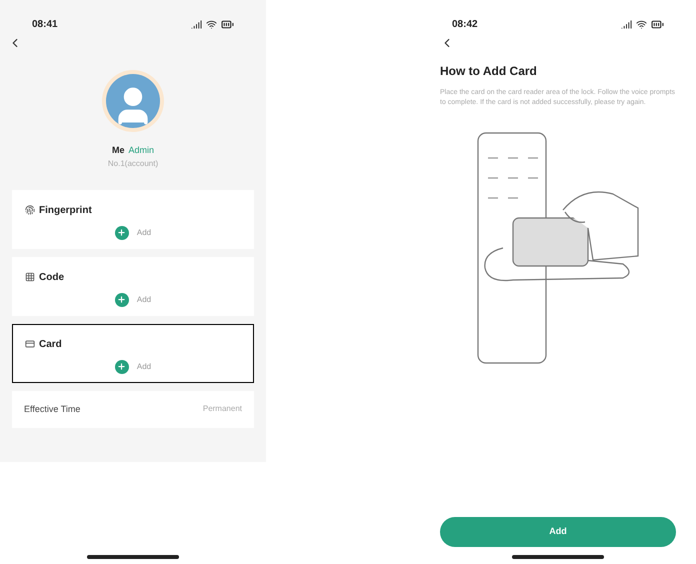  I want to click on add-button: Add, so click(558, 532).